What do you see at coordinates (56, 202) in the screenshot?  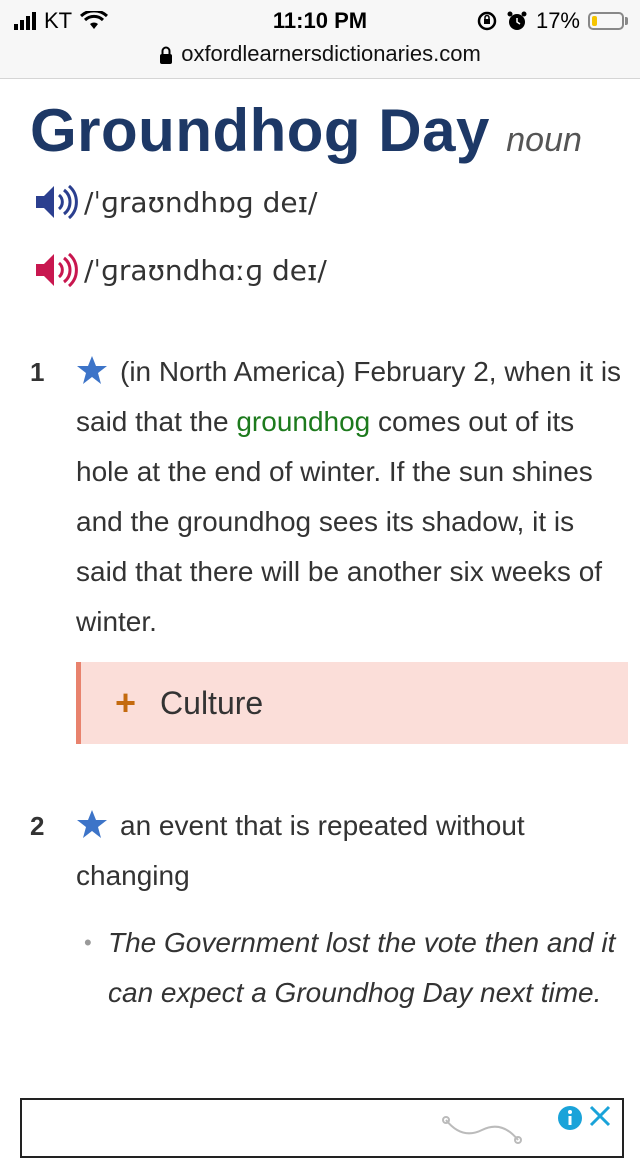 I see `speaker-uk-icon` at bounding box center [56, 202].